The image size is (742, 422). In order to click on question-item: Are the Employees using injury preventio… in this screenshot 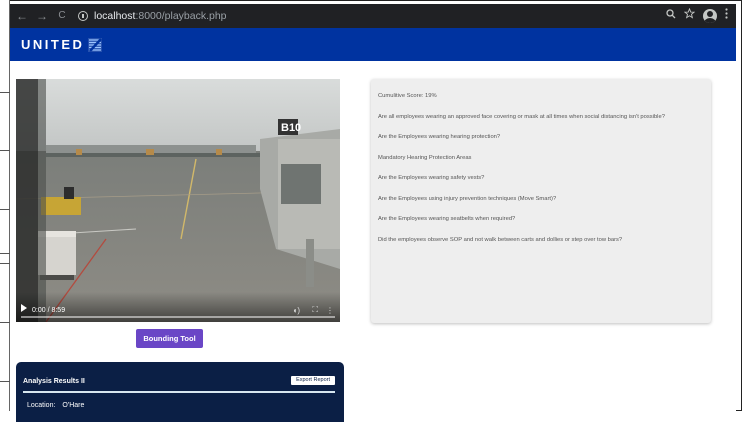, I will do `click(467, 198)`.